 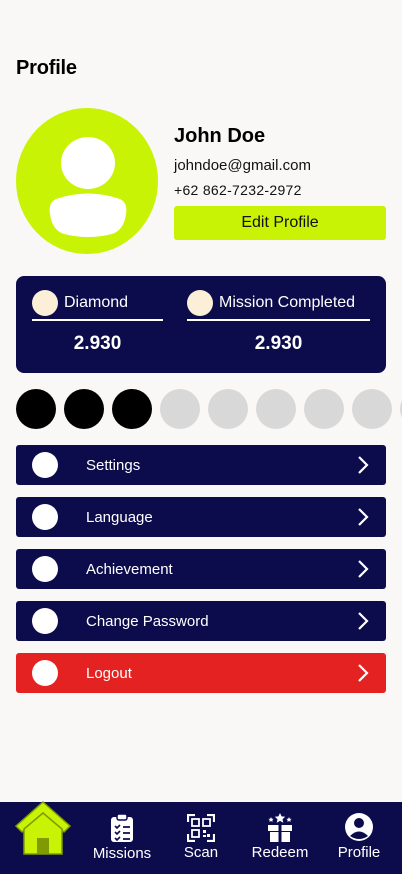 I want to click on user-name: John Doe, so click(x=220, y=136).